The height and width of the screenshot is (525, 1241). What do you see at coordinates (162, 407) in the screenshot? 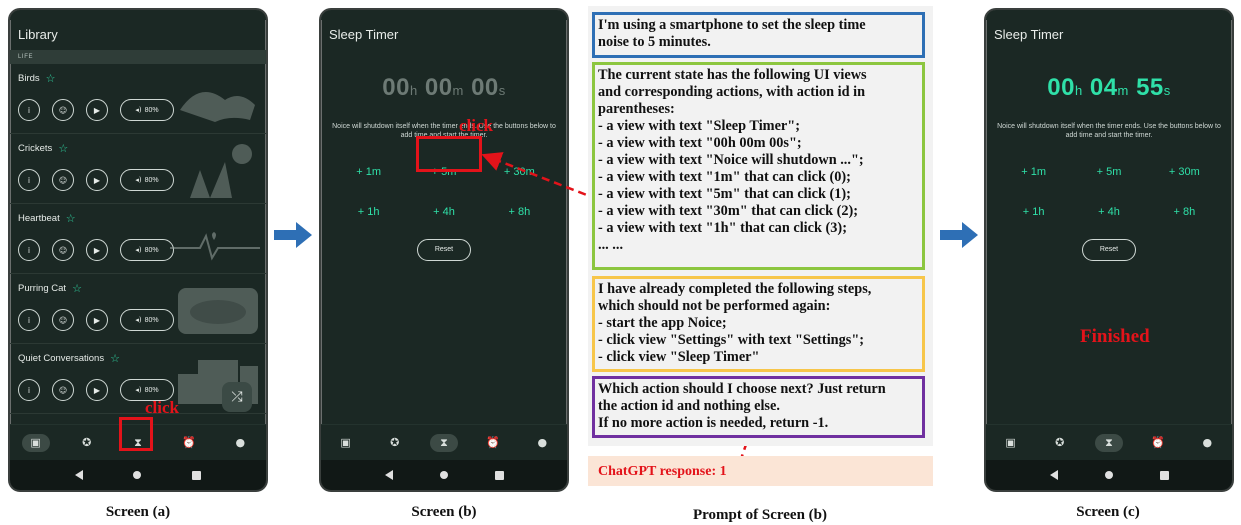
I see `click-label-a: click` at bounding box center [162, 407].